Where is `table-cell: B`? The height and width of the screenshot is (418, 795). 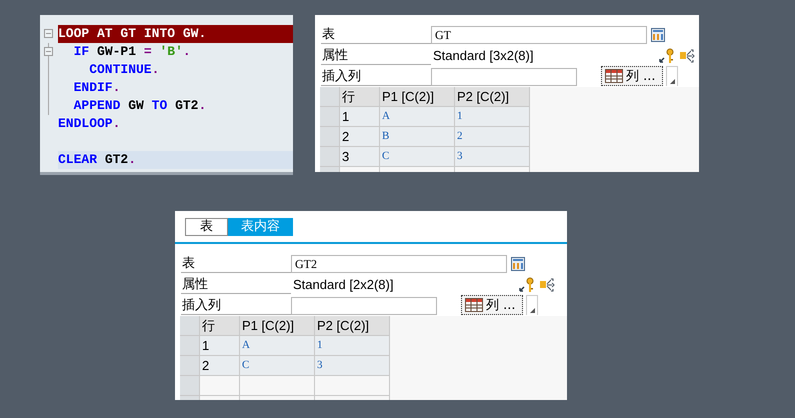 table-cell: B is located at coordinates (417, 137).